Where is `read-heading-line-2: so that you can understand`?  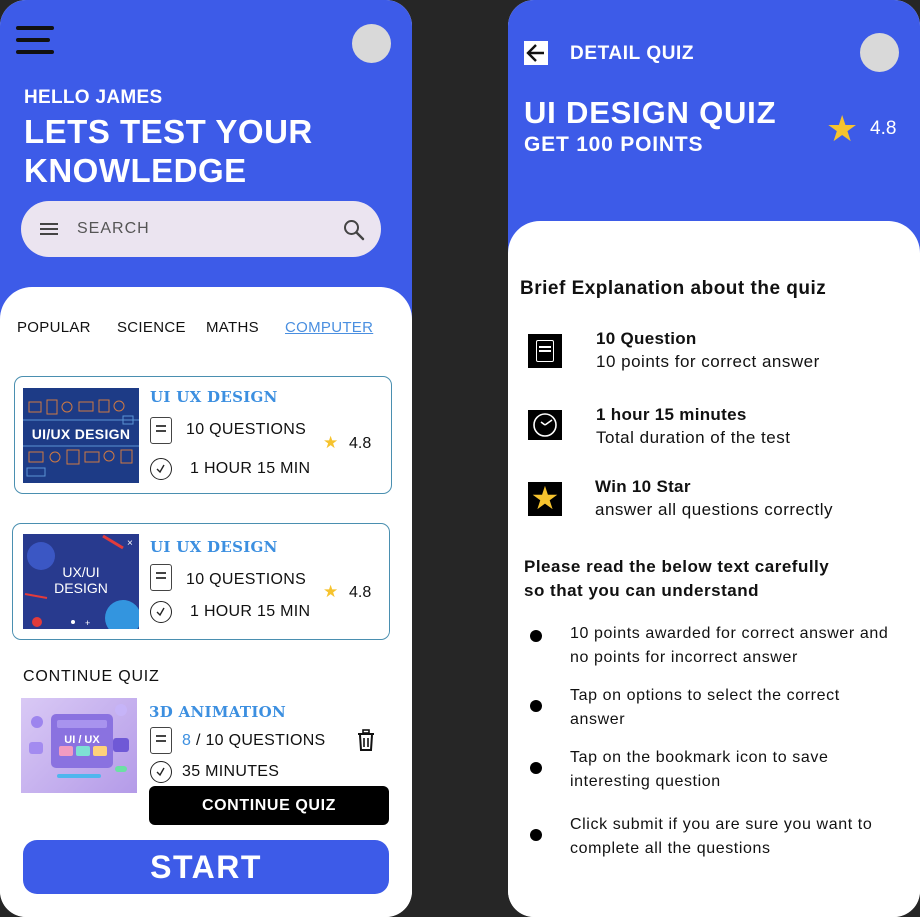 read-heading-line-2: so that you can understand is located at coordinates (641, 590).